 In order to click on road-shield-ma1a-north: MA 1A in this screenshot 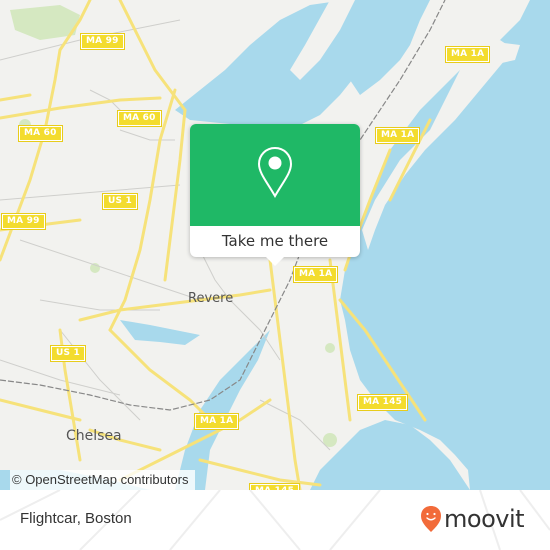, I will do `click(467, 54)`.